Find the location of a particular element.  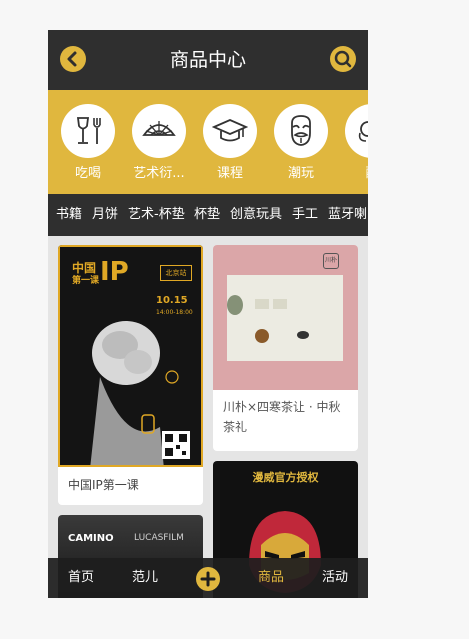

nav-item-home: 首页 is located at coordinates (81, 578).